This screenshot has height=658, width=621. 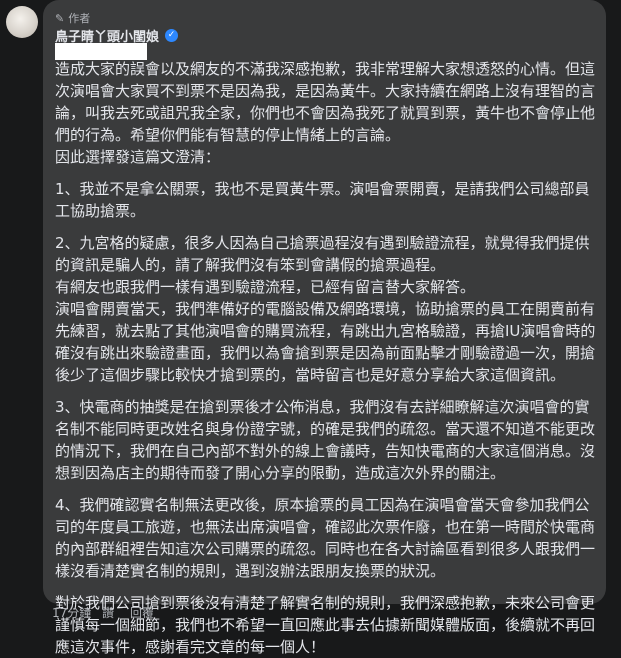 I want to click on paragraph-clarify: 因此選擇發這篇文澄清：, so click(x=138, y=157).